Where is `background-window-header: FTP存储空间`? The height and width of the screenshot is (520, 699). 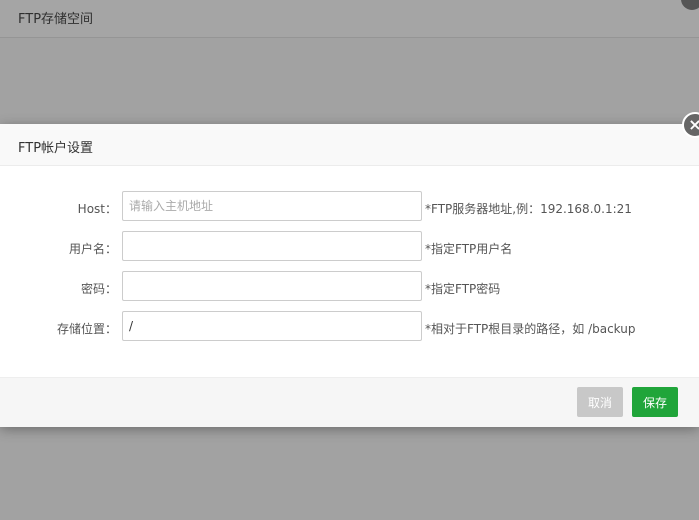 background-window-header: FTP存储空间 is located at coordinates (349, 19).